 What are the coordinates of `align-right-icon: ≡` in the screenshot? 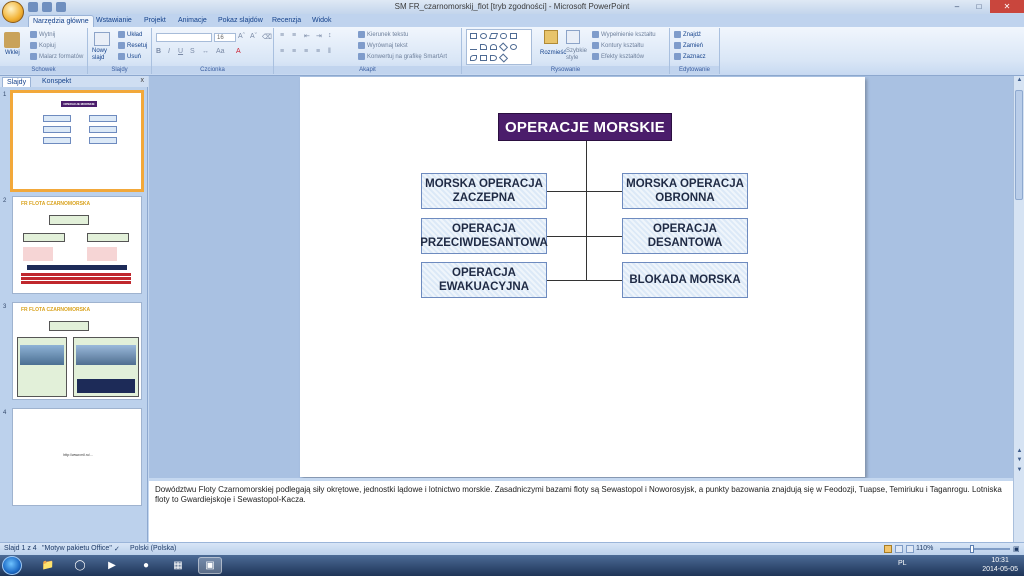 It's located at (306, 51).